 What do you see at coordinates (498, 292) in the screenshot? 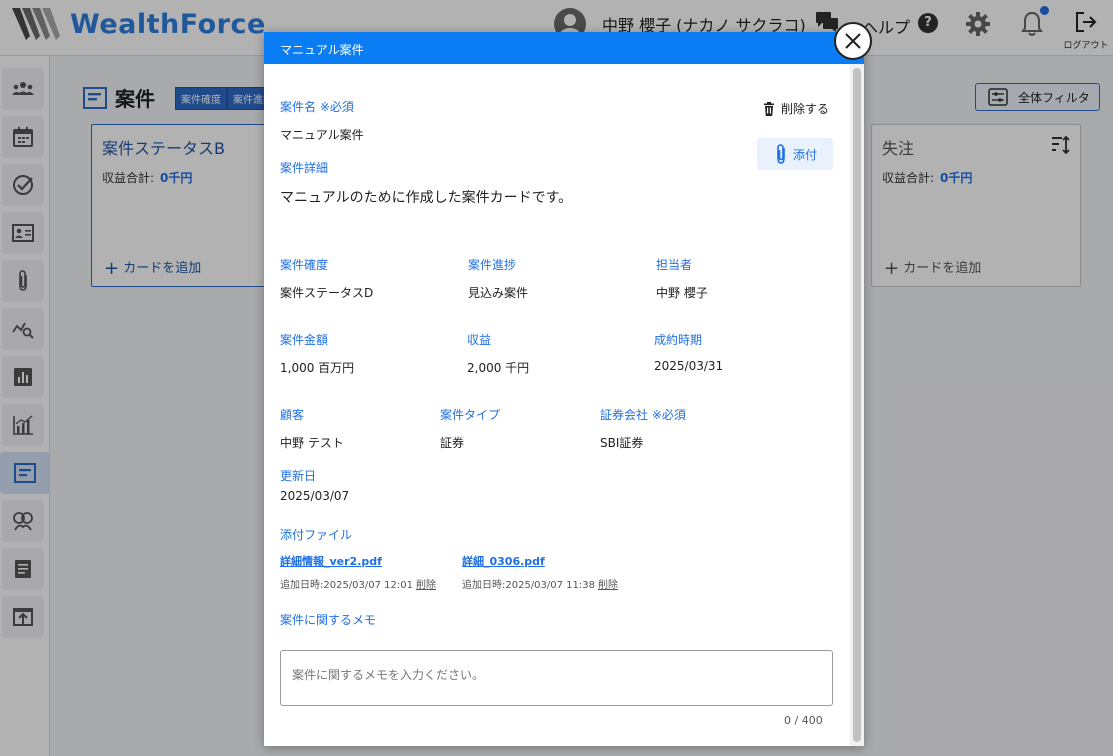
I see `progress-value: 見込み案件` at bounding box center [498, 292].